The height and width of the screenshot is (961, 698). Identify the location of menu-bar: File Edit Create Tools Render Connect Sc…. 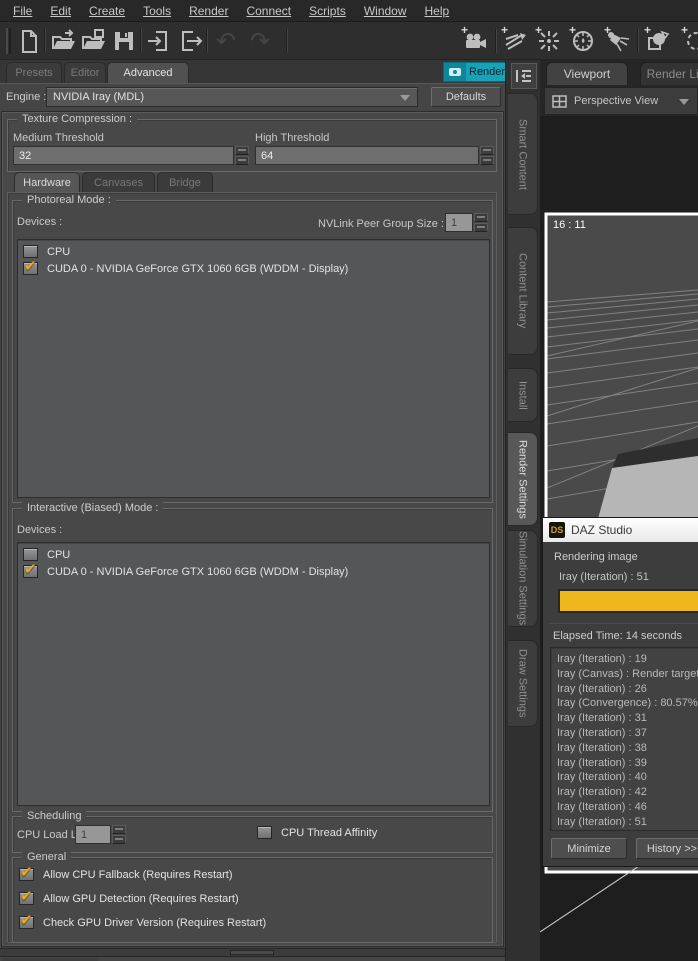
(349, 11).